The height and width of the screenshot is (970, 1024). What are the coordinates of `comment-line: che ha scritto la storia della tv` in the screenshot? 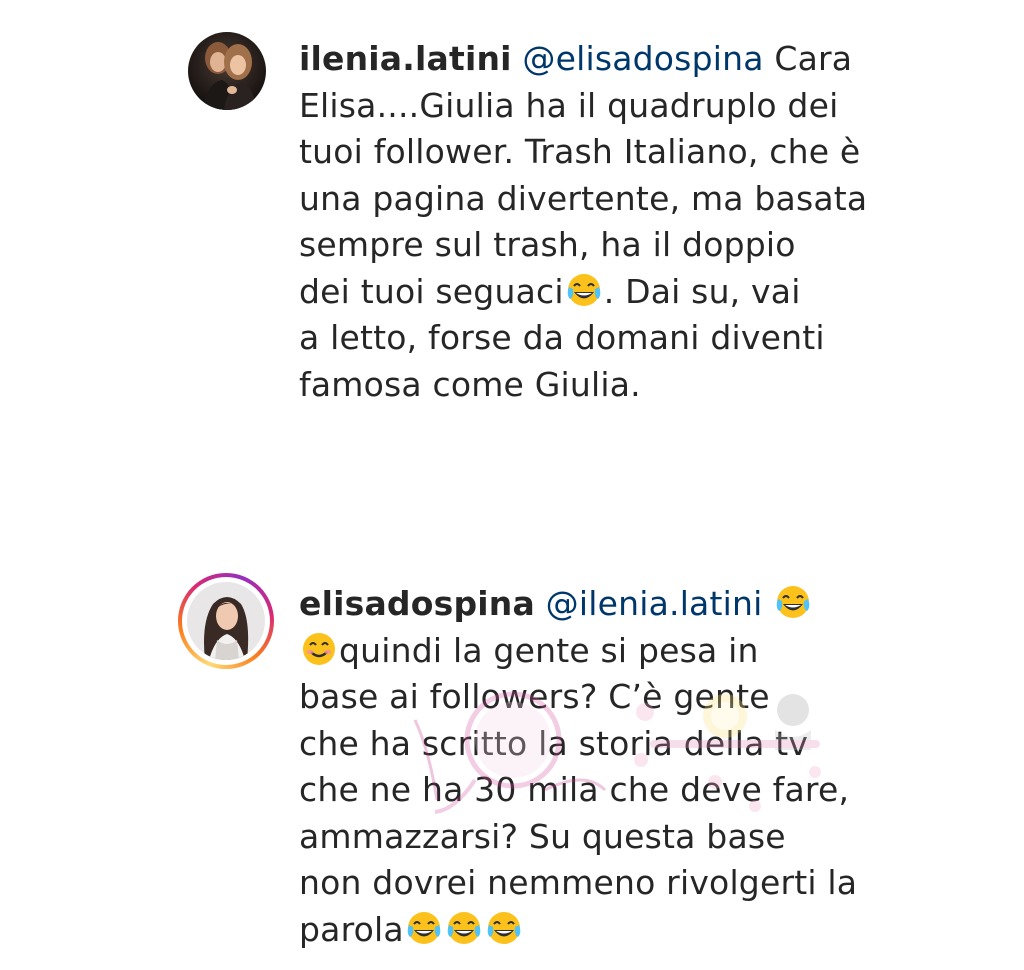 It's located at (554, 743).